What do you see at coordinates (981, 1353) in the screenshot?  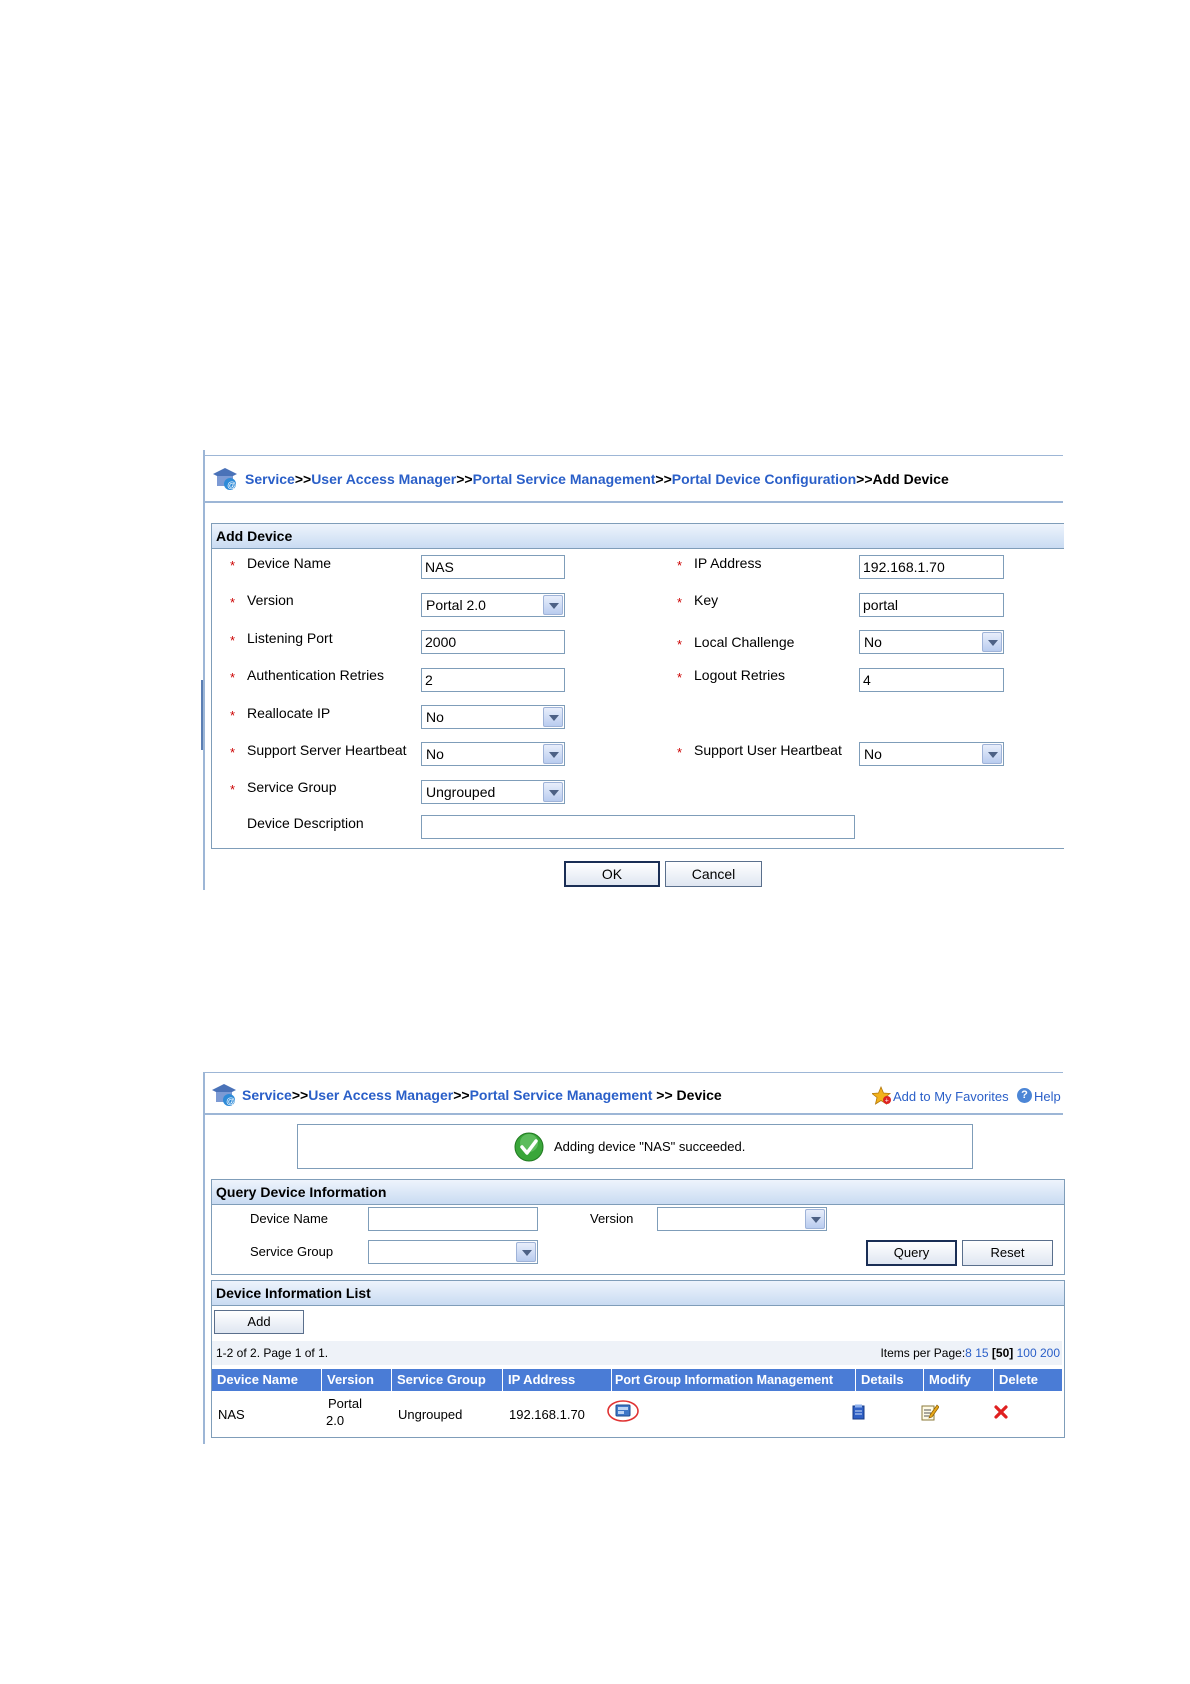 I see `page-size-15: 15` at bounding box center [981, 1353].